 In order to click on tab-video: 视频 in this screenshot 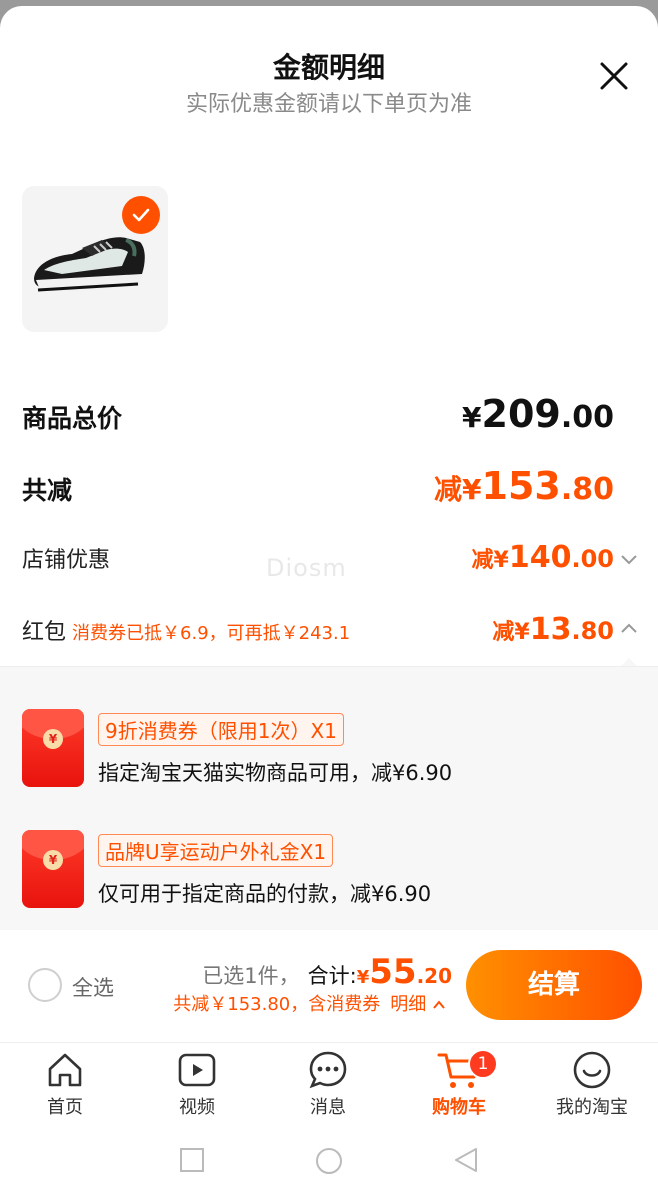, I will do `click(197, 1084)`.